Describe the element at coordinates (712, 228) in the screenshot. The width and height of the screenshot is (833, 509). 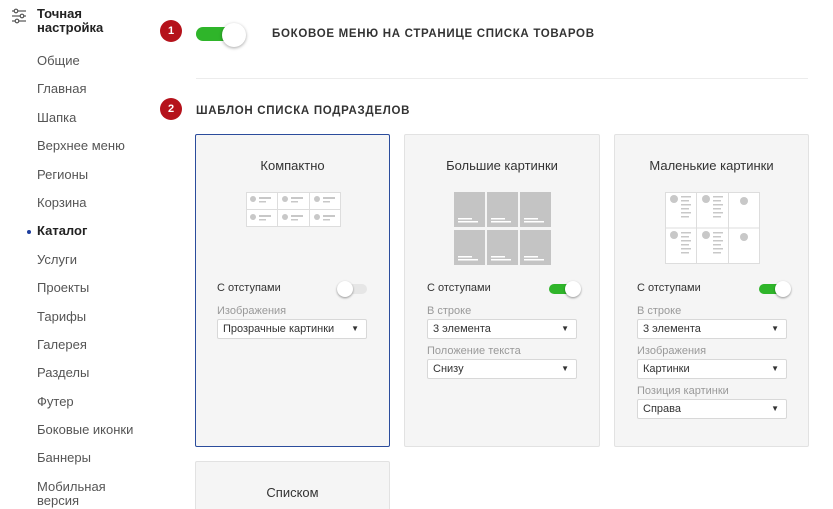
I see `small-pictures-preview-image` at that location.